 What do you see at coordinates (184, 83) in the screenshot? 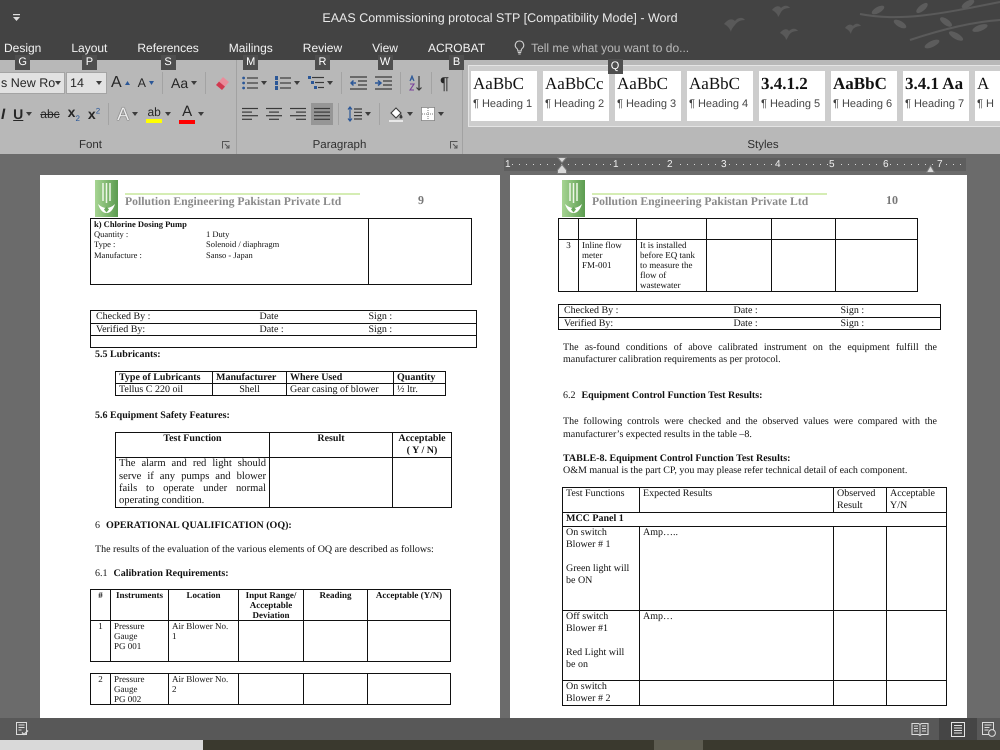
I see `change-case-button: Aa` at bounding box center [184, 83].